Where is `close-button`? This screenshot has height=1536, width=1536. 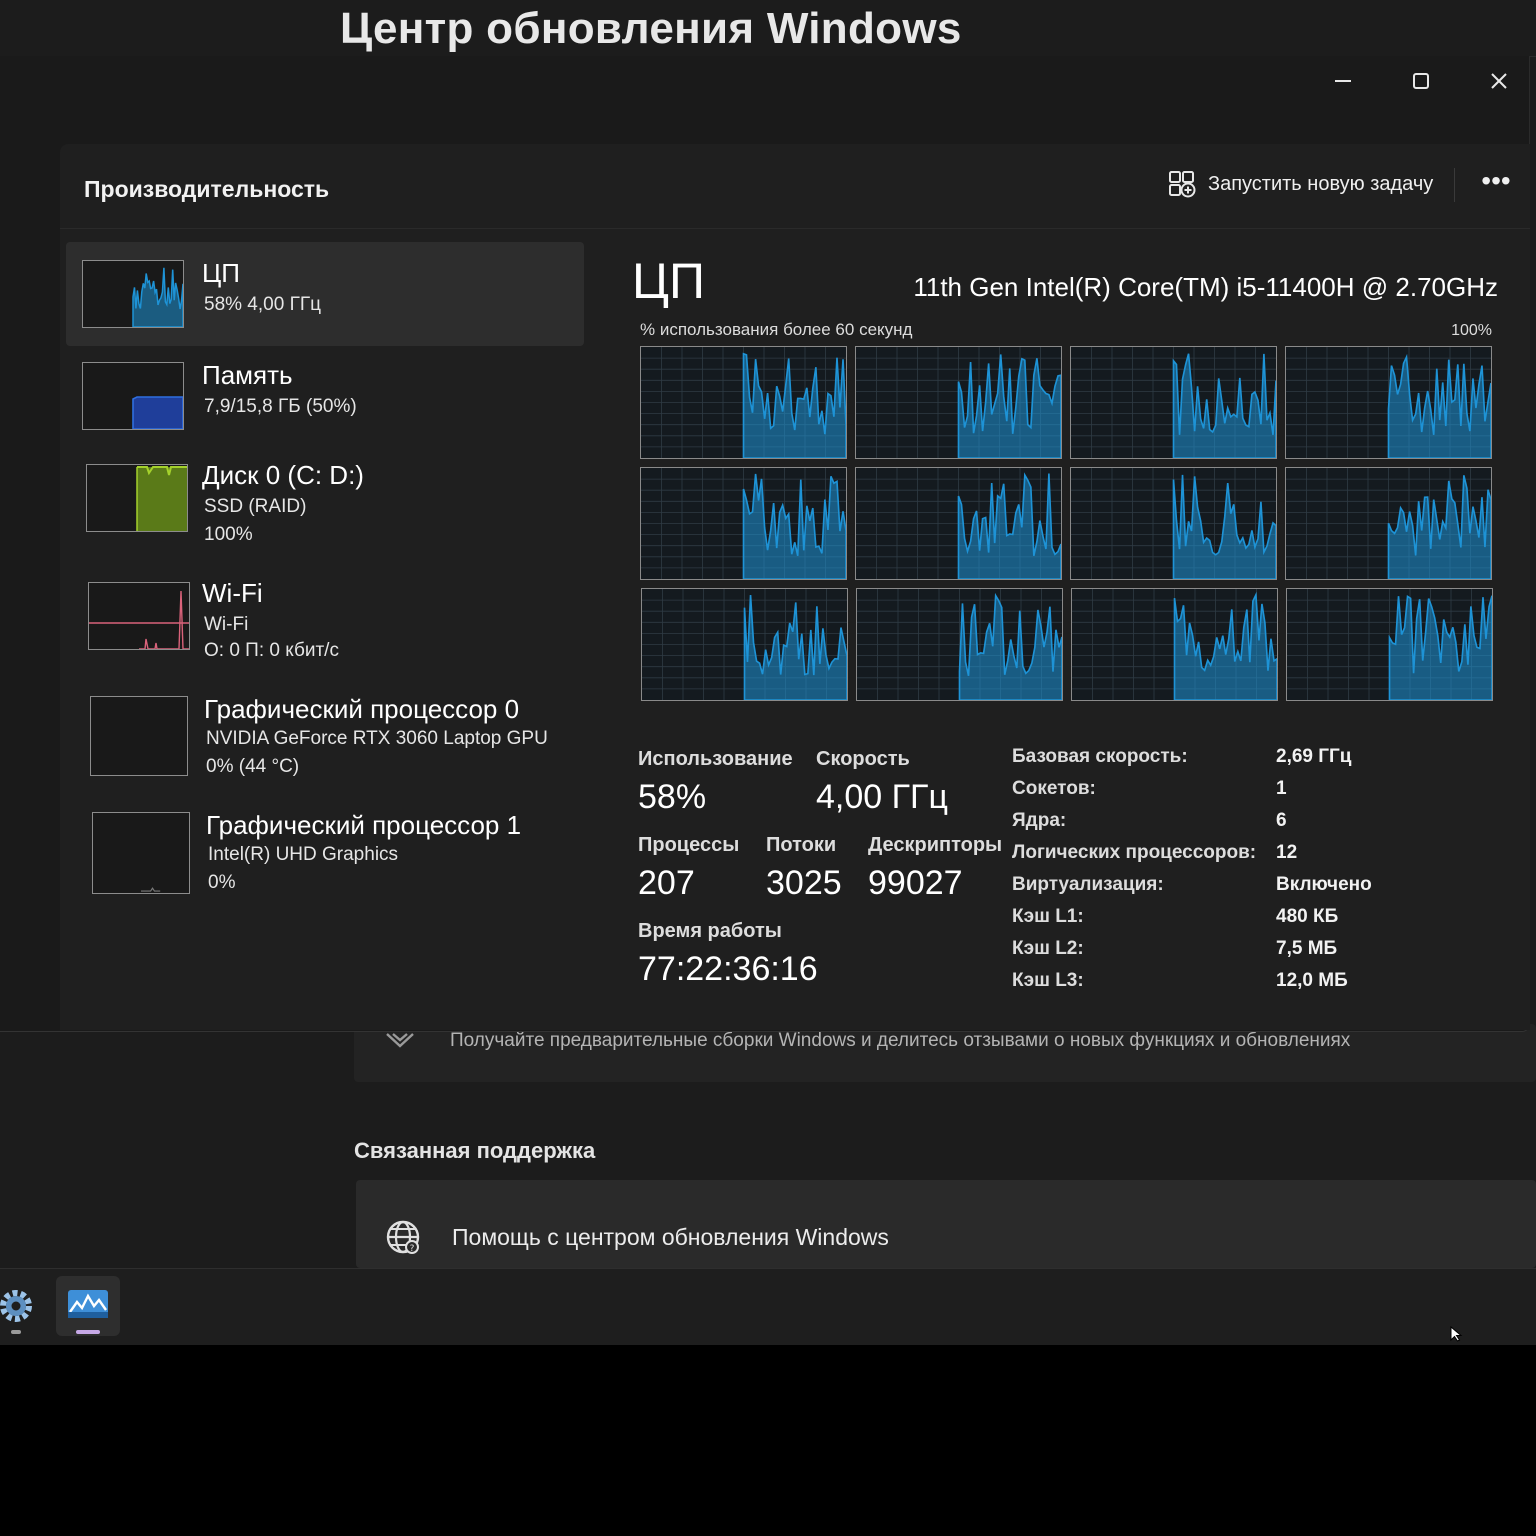 close-button is located at coordinates (1498, 81).